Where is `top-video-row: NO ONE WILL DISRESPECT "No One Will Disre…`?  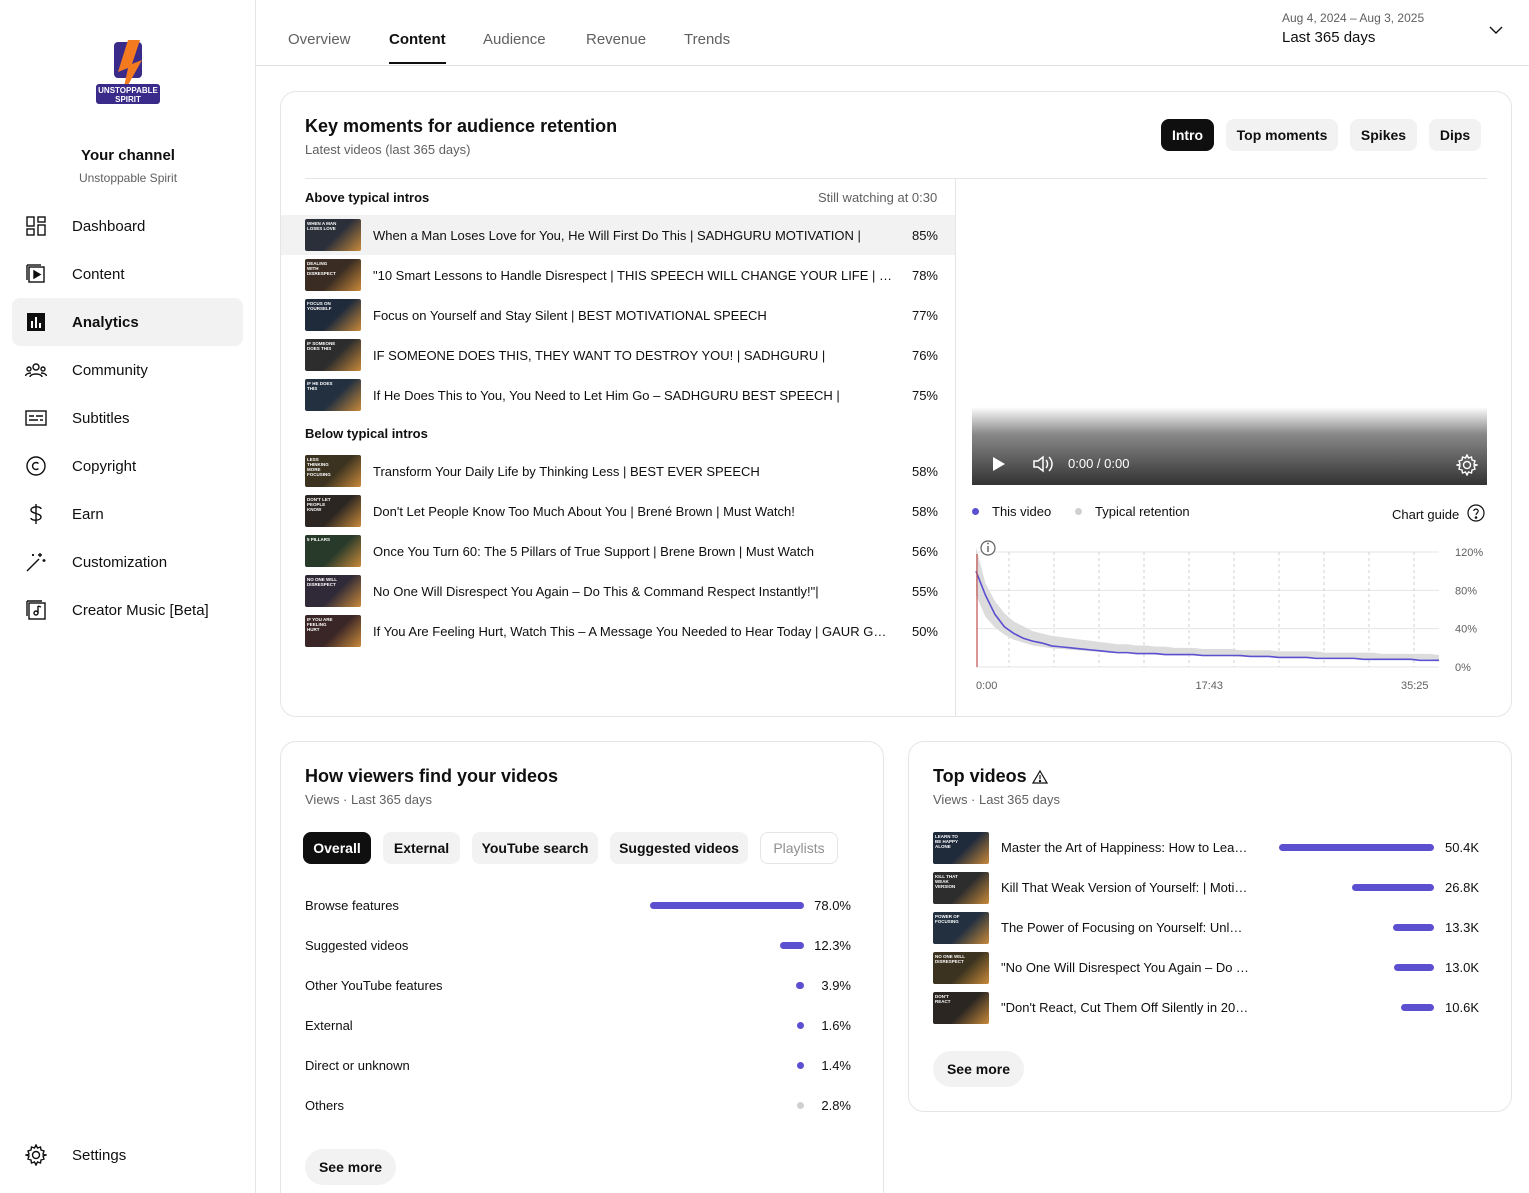
top-video-row: NO ONE WILL DISRESPECT "No One Will Disre… is located at coordinates (1206, 968).